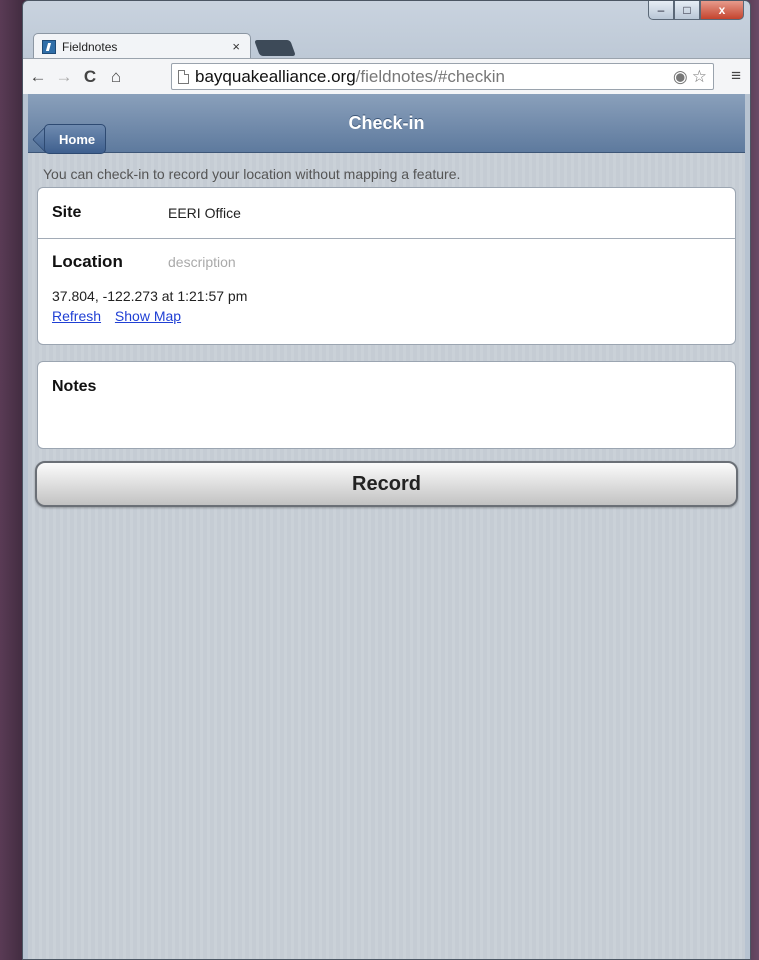 The width and height of the screenshot is (759, 960). I want to click on location-description-input: description, so click(202, 262).